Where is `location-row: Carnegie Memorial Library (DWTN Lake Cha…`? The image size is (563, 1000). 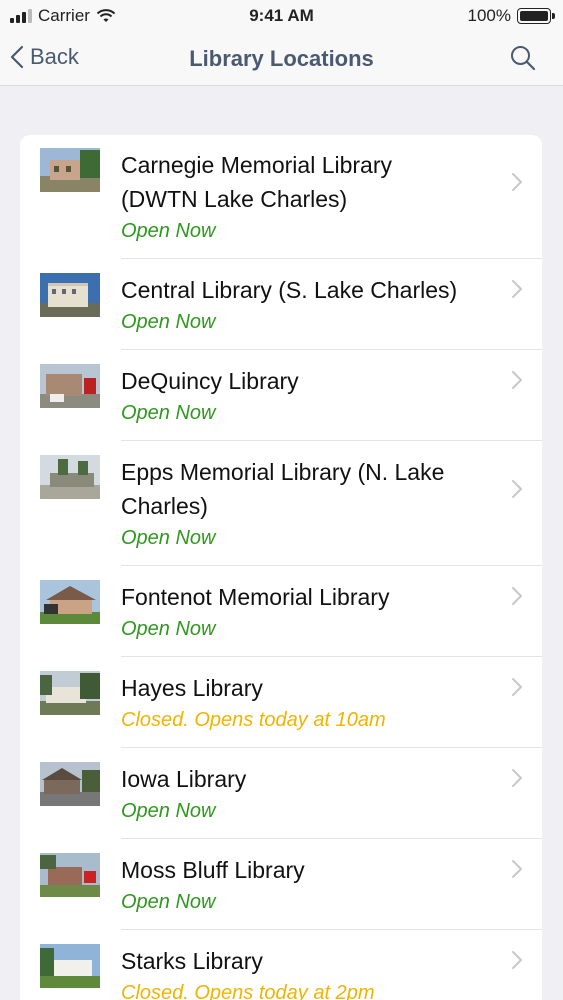 location-row: Carnegie Memorial Library (DWTN Lake Cha… is located at coordinates (281, 197).